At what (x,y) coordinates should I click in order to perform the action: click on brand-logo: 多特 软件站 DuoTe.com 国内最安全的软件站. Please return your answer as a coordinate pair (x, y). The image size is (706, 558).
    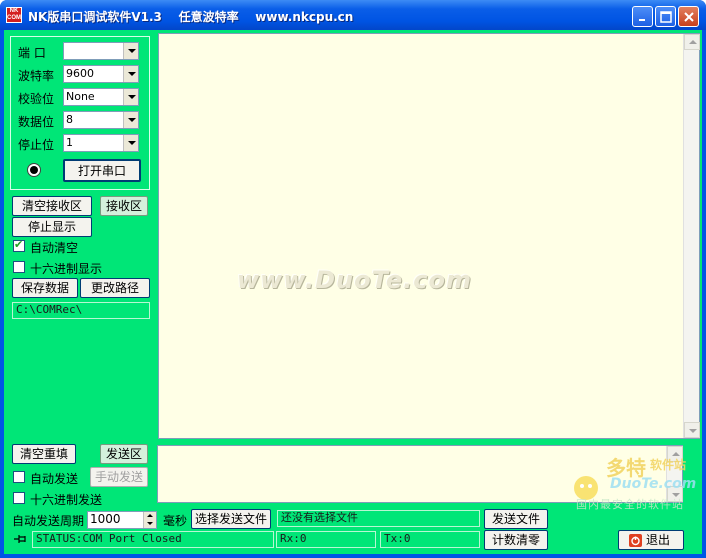
    Looking at the image, I should click on (635, 481).